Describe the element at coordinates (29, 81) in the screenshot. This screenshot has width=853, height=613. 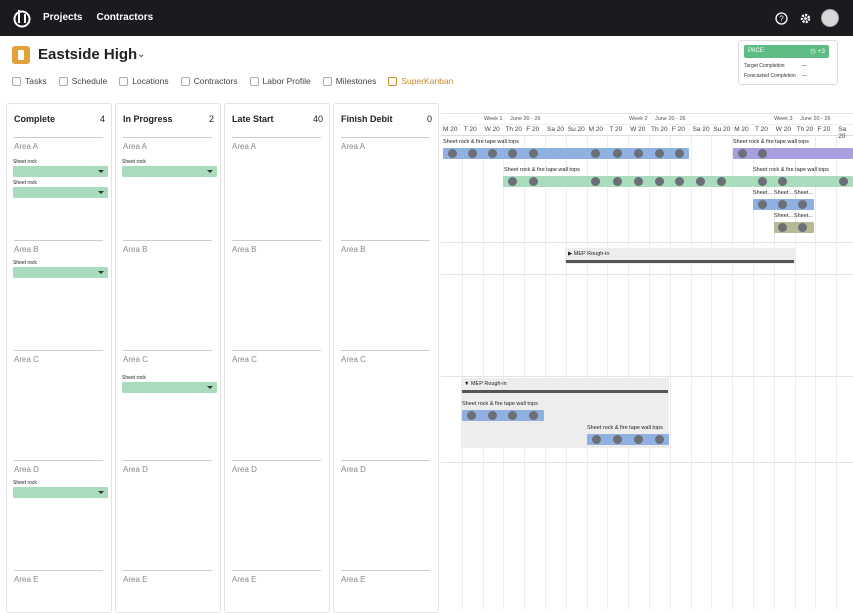
I see `tab-tasks: Tasks` at that location.